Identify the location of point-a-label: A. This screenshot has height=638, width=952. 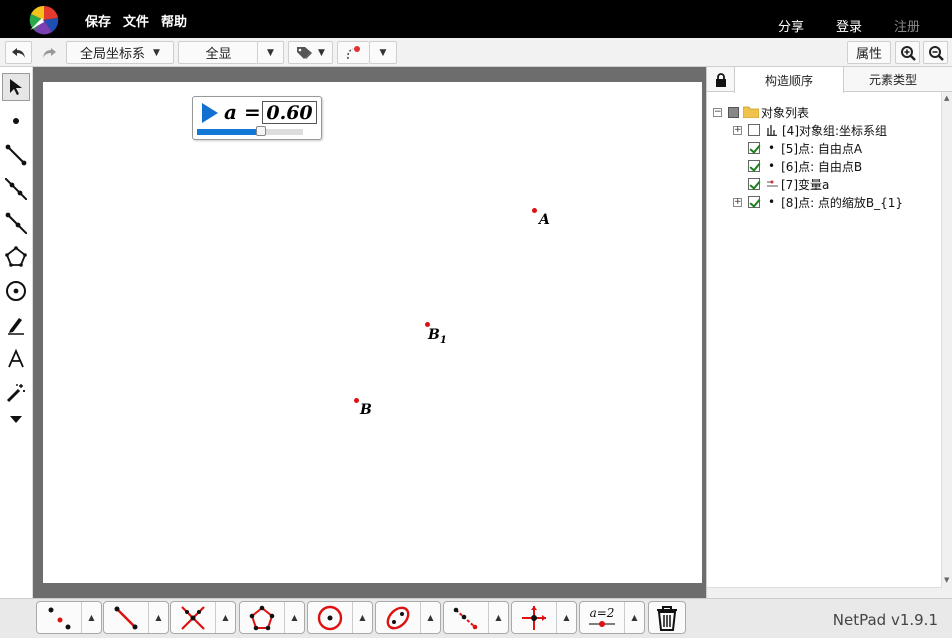
(544, 220).